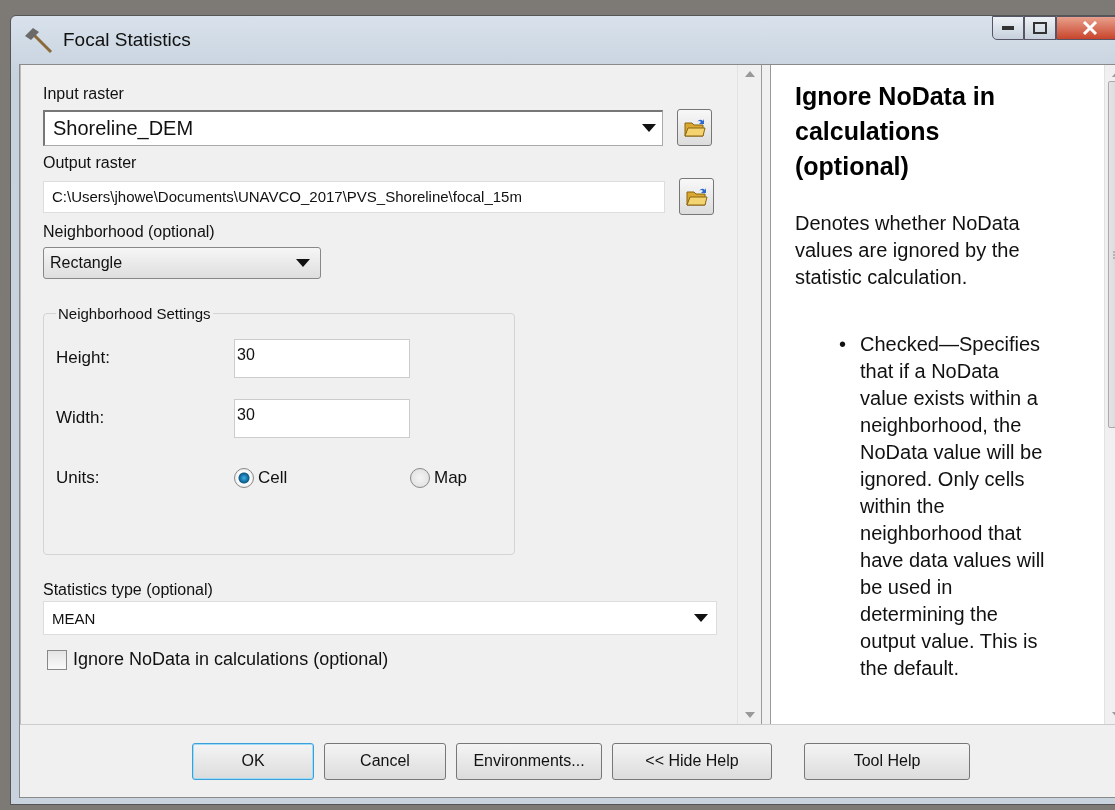 This screenshot has width=1115, height=810. What do you see at coordinates (749, 715) in the screenshot?
I see `scroll-down-arrow-icon` at bounding box center [749, 715].